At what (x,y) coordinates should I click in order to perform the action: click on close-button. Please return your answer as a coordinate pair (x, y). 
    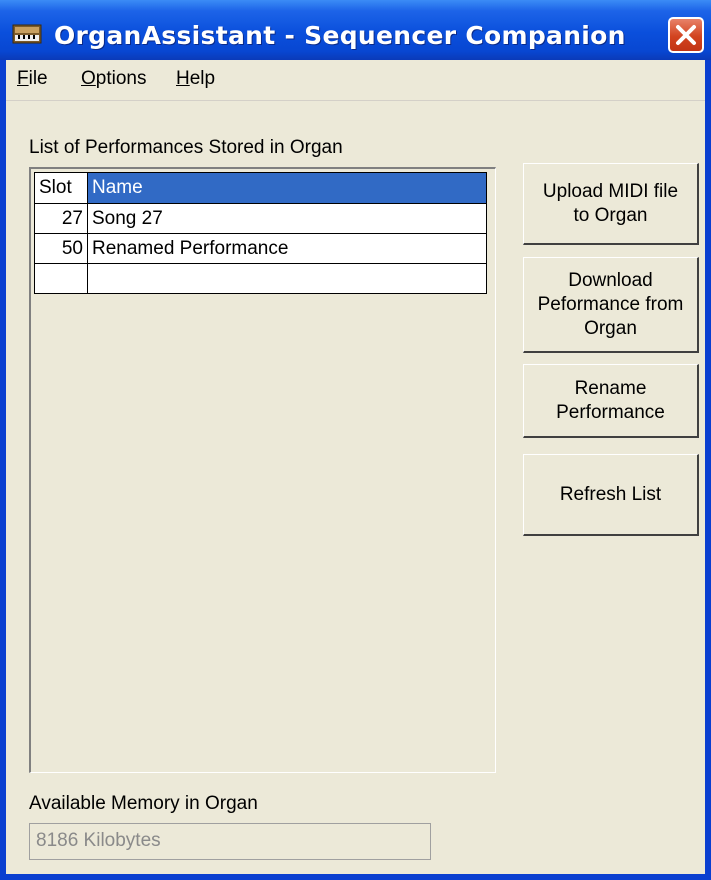
    Looking at the image, I should click on (686, 35).